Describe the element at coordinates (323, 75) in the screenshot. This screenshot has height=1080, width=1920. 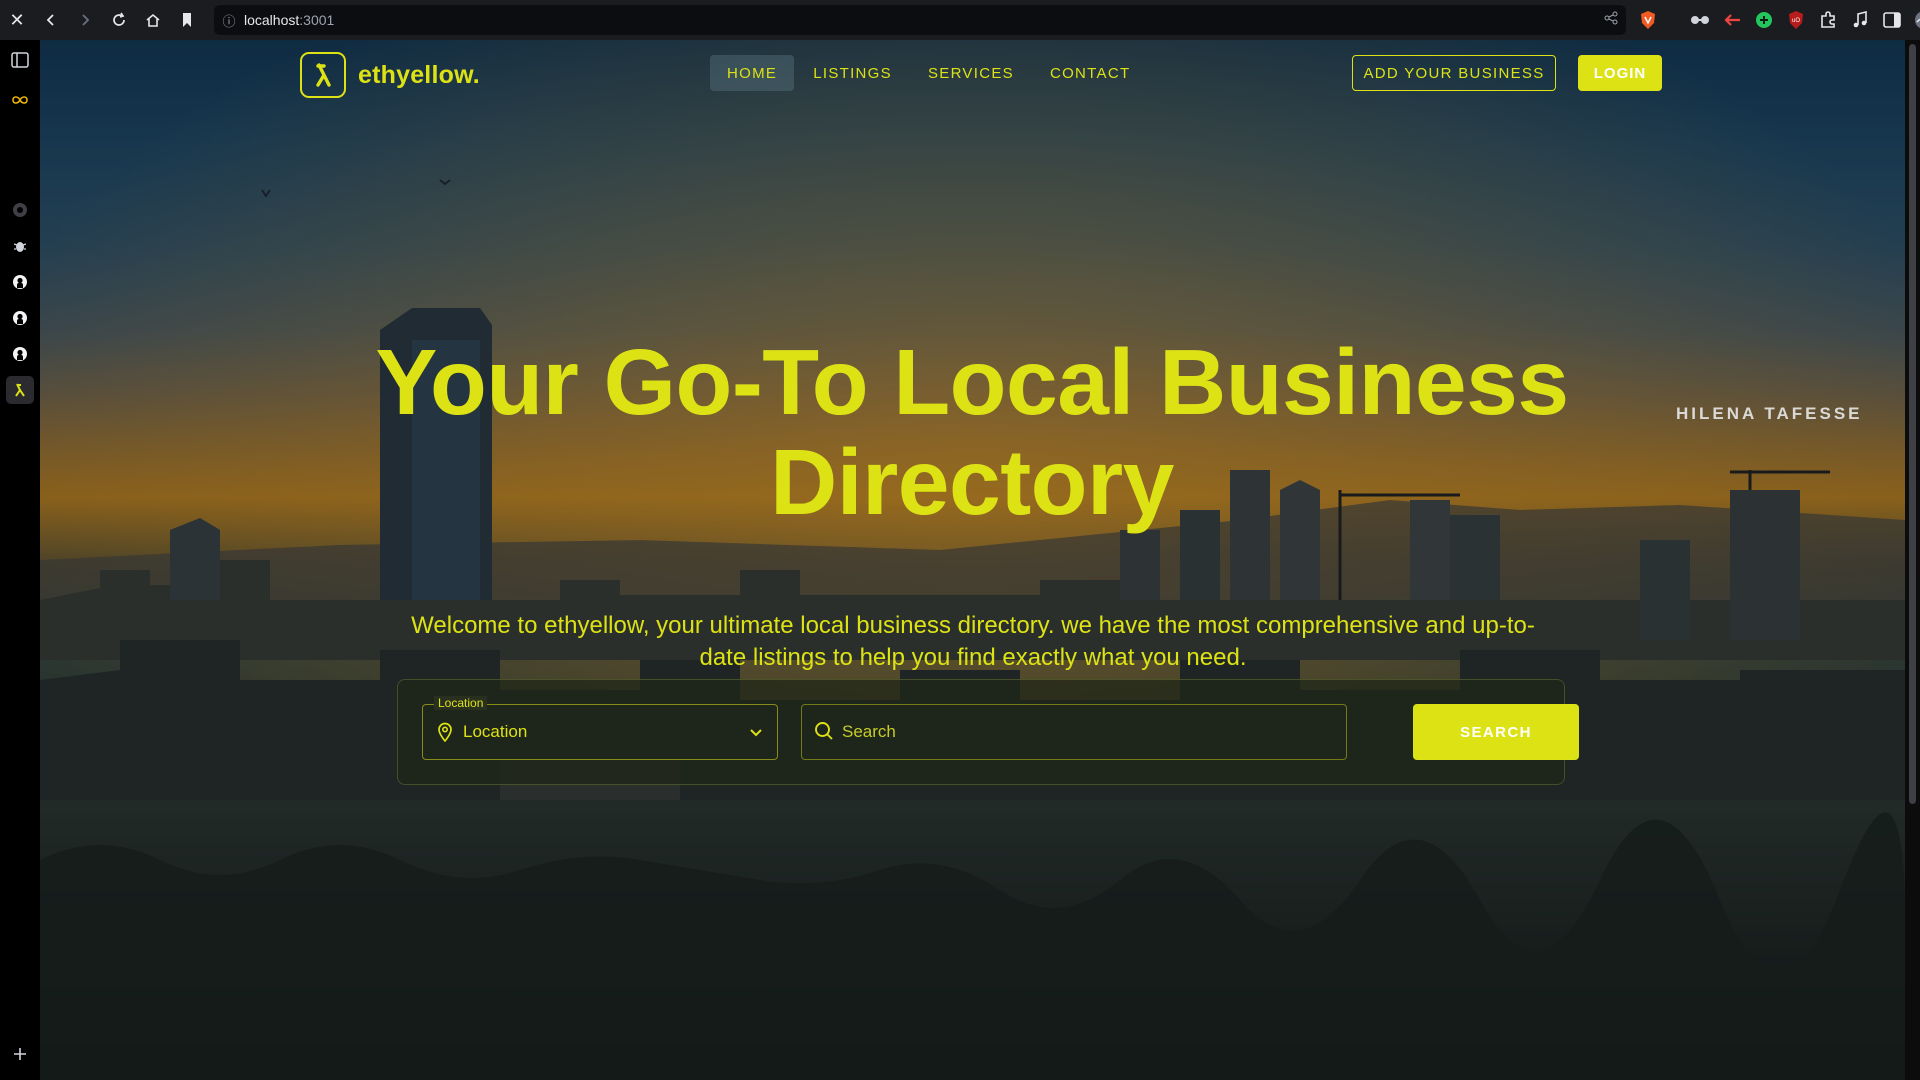
I see `logo-icon` at that location.